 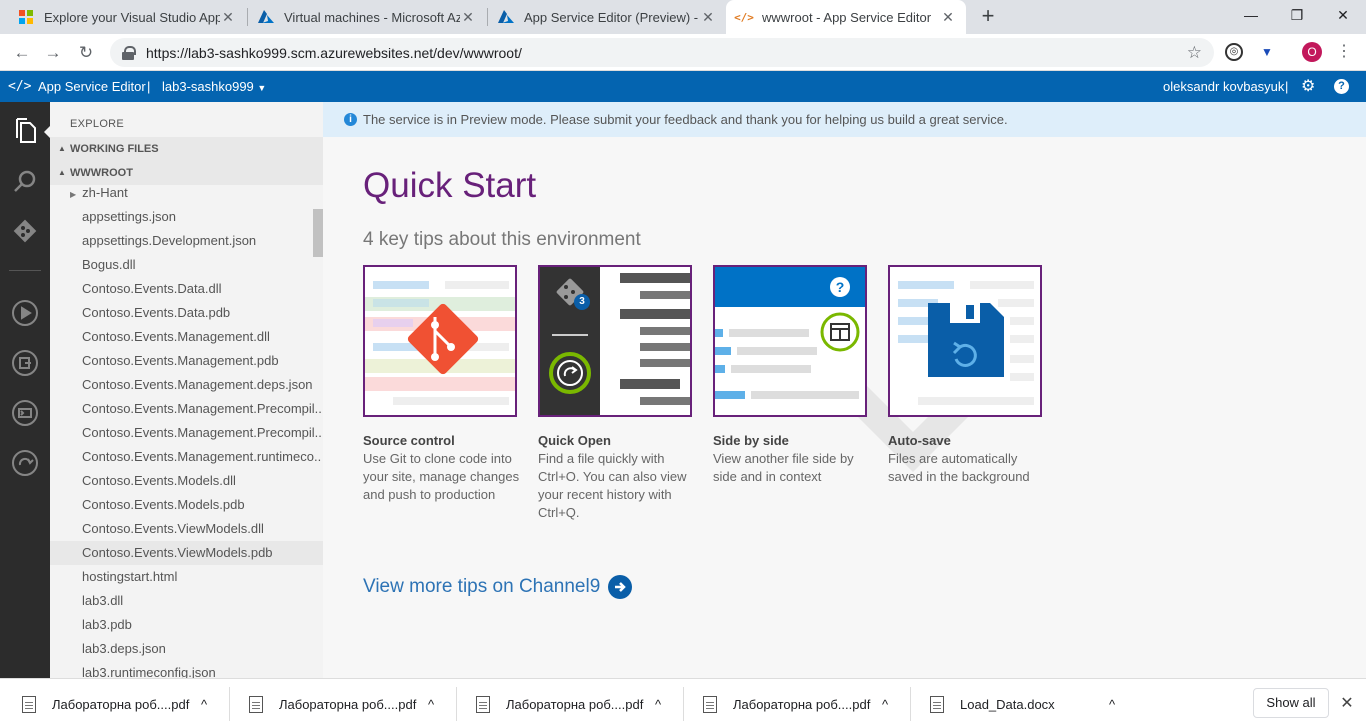 I want to click on quick-open-card: 3, so click(x=615, y=341).